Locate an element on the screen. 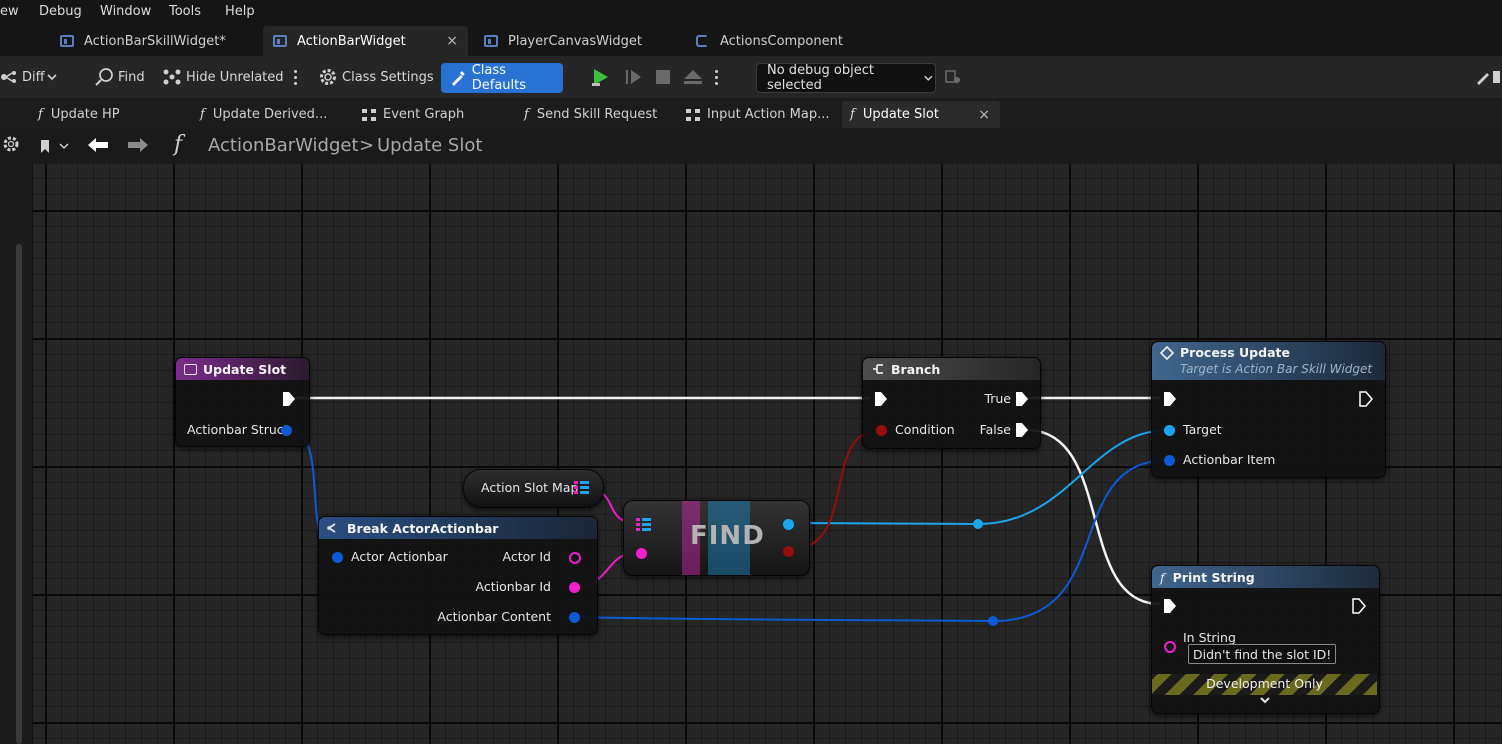  node-title: Update Slot is located at coordinates (245, 369).